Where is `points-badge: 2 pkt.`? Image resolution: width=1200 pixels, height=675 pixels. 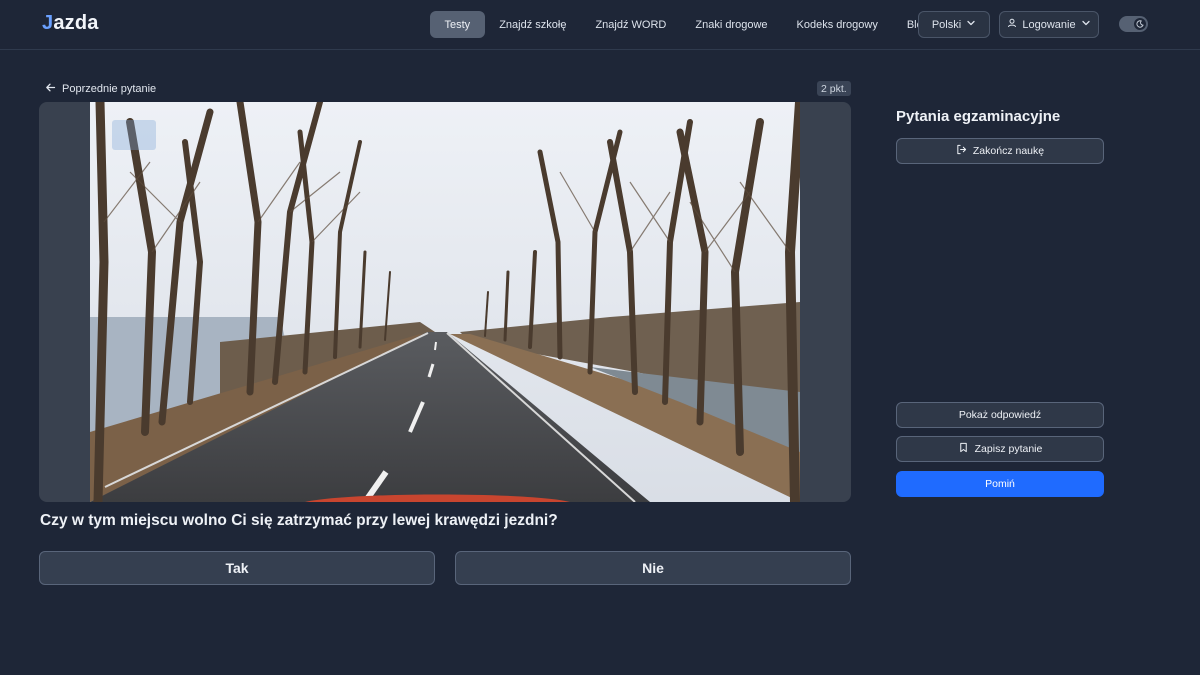 points-badge: 2 pkt. is located at coordinates (834, 88).